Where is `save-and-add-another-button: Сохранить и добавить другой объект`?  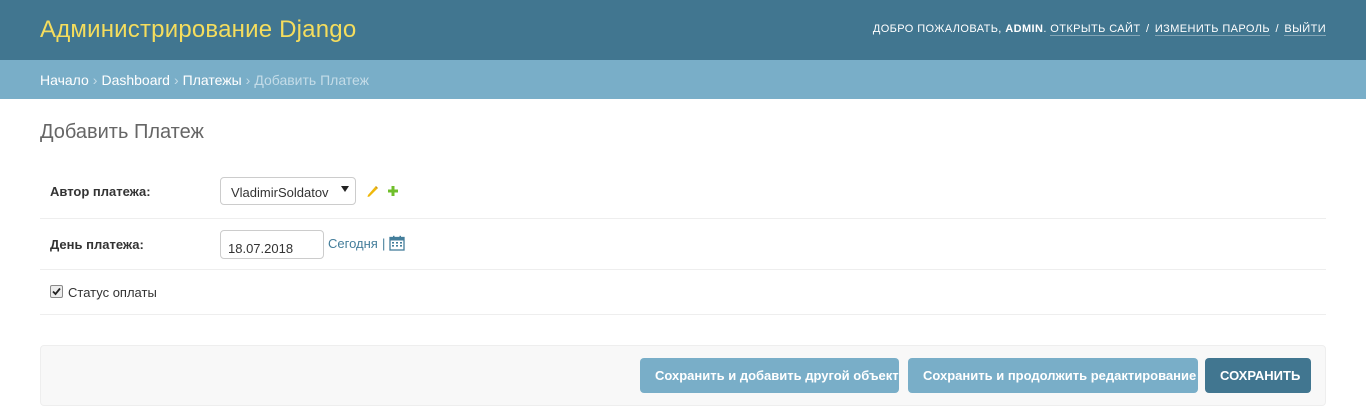 save-and-add-another-button: Сохранить и добавить другой объект is located at coordinates (769, 375).